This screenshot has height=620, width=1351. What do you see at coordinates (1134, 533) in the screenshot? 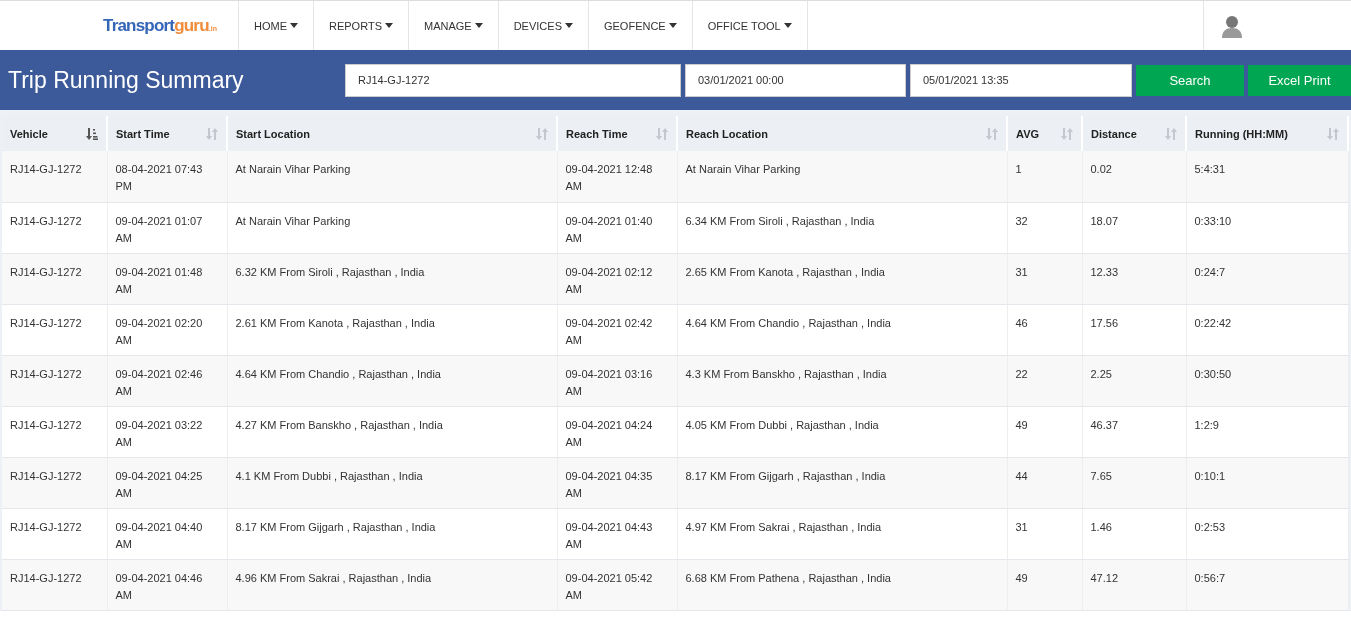
I see `table-cell: 1.46` at bounding box center [1134, 533].